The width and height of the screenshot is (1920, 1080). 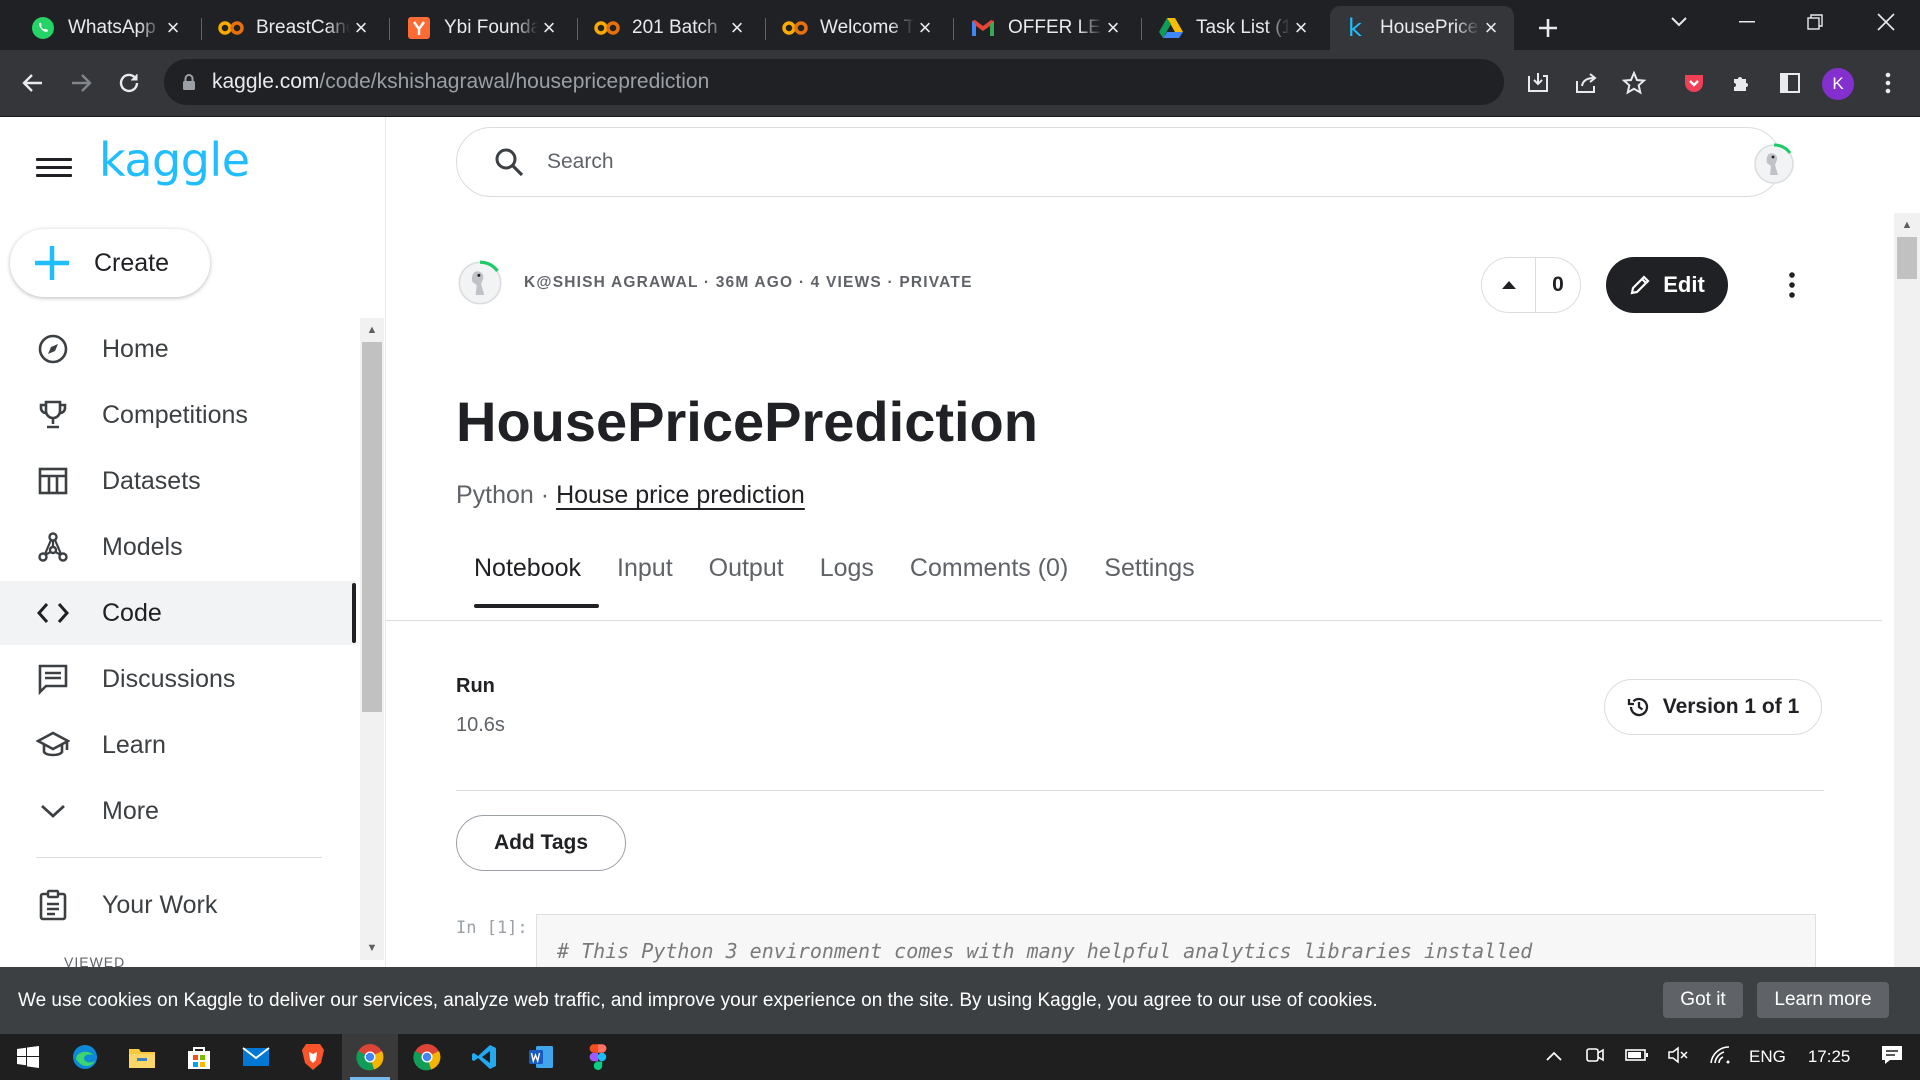 What do you see at coordinates (1838, 84) in the screenshot?
I see `profile-avatar: K` at bounding box center [1838, 84].